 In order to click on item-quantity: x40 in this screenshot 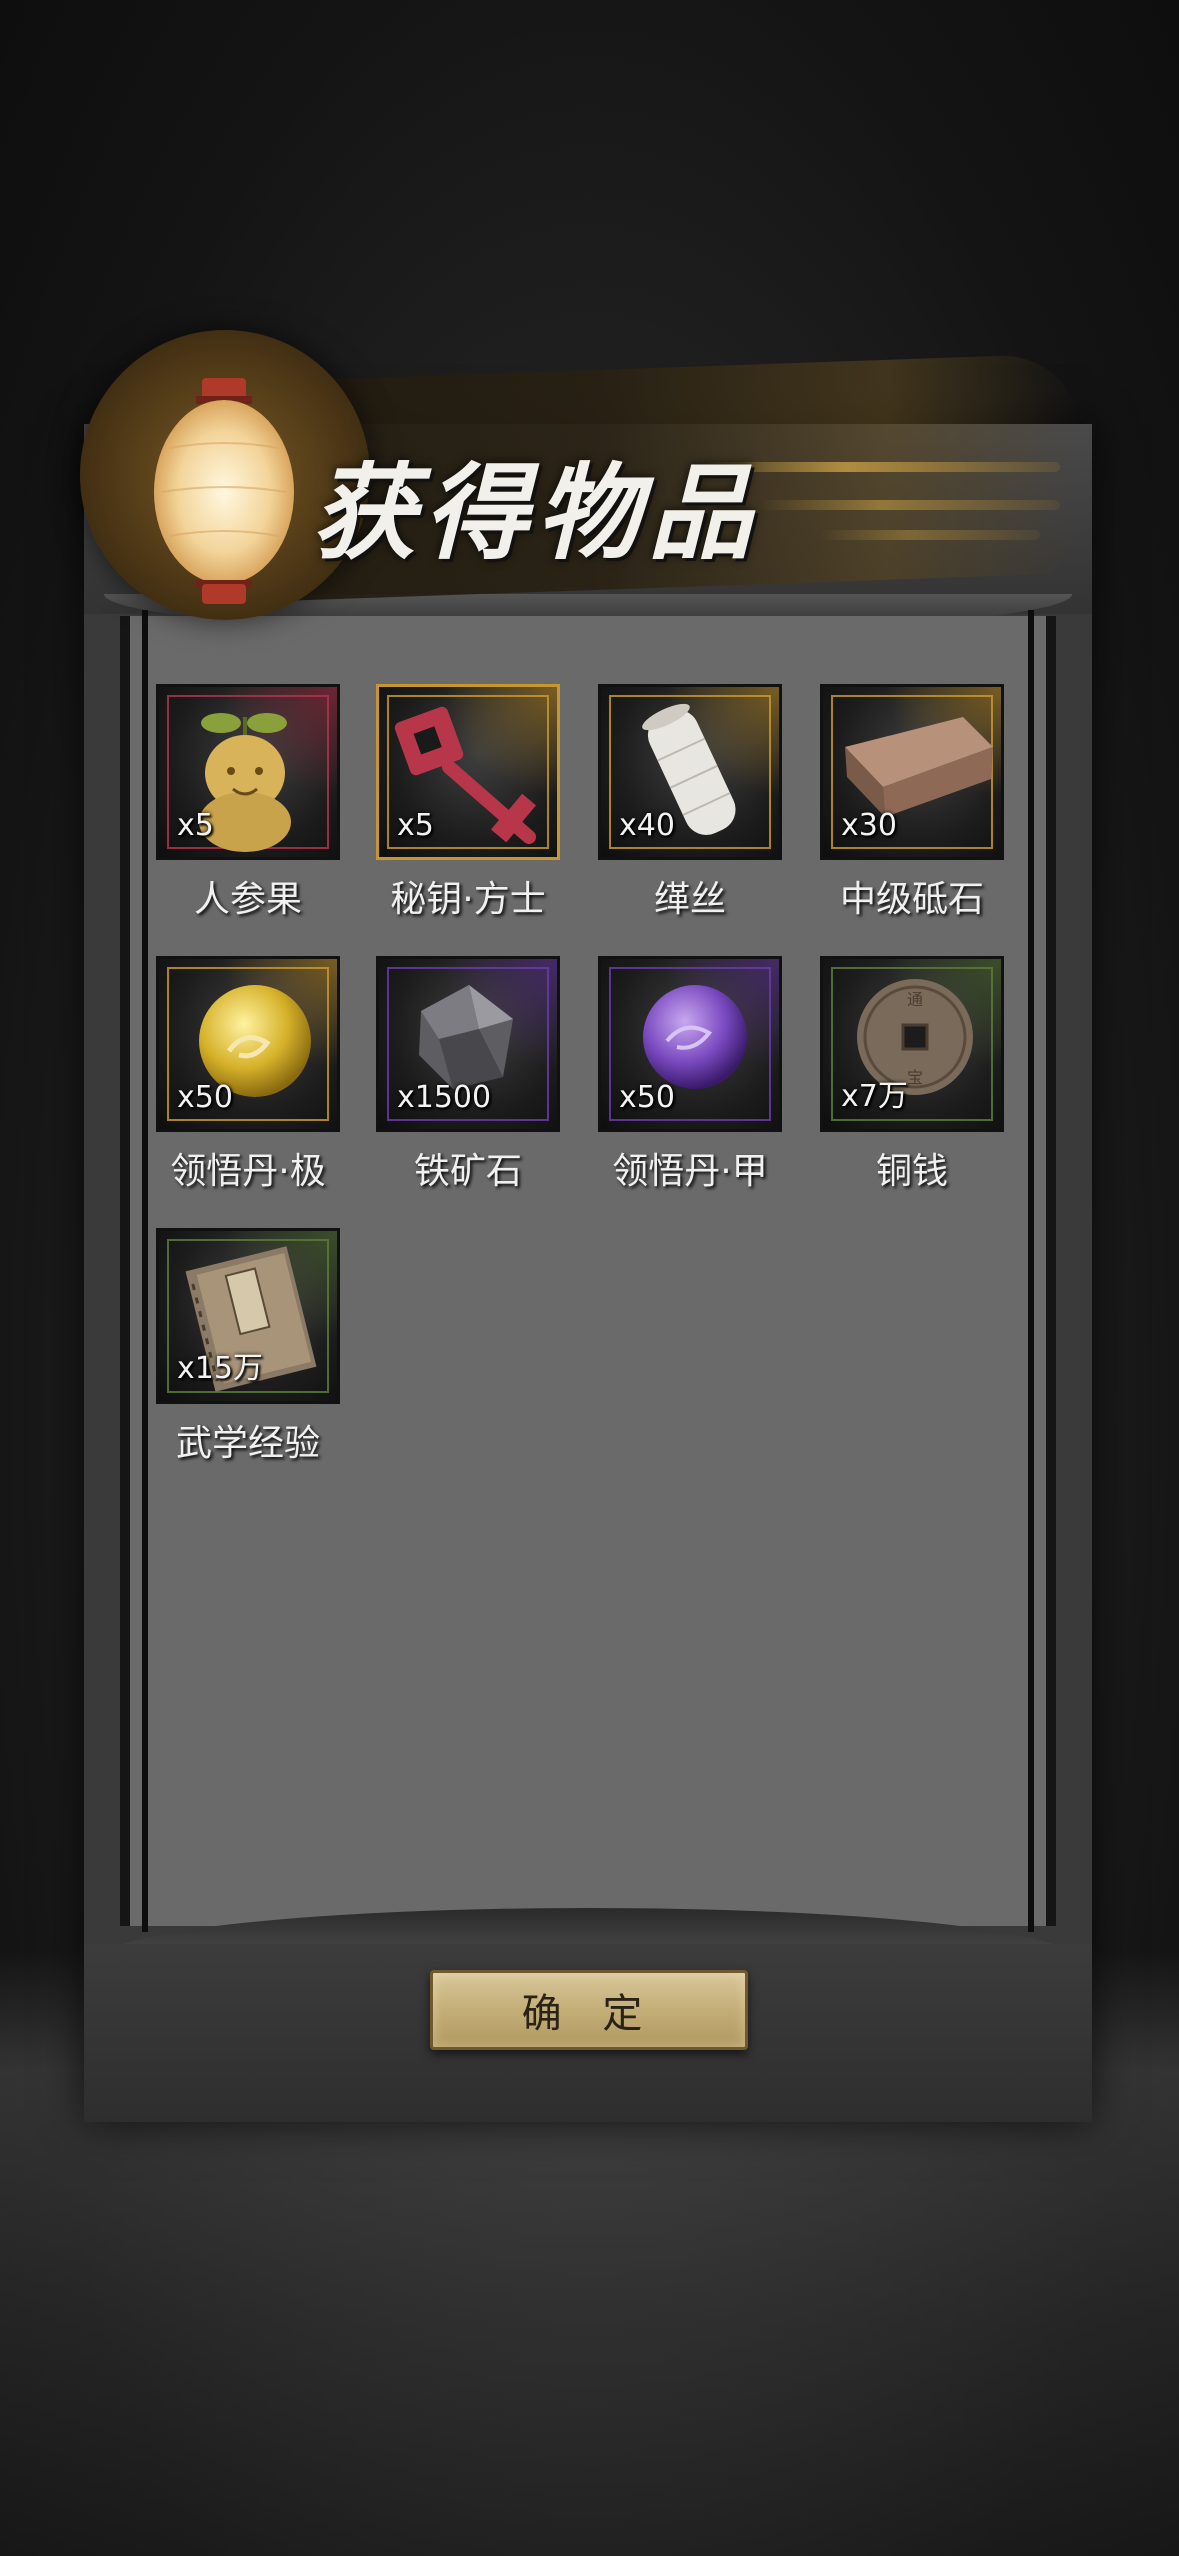, I will do `click(647, 825)`.